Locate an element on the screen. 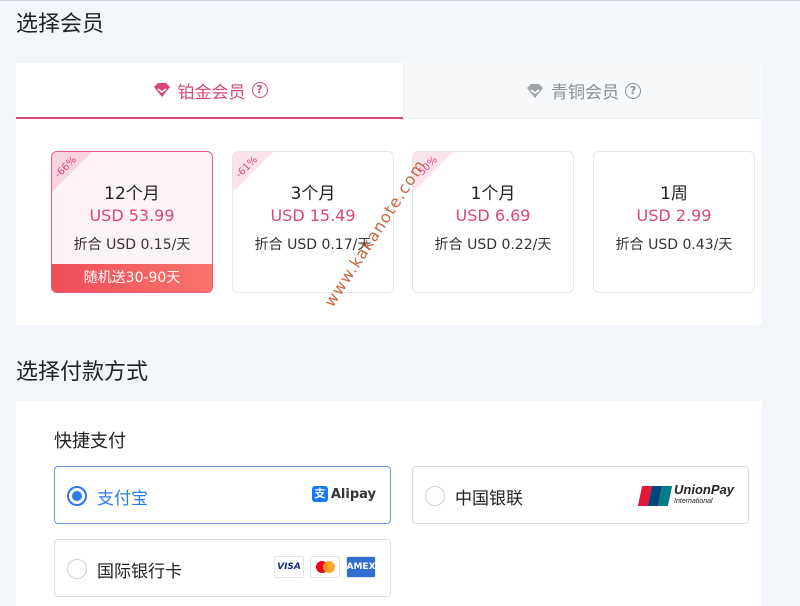  plan-unit-price: 折合 USD 0.17/天 is located at coordinates (313, 245).